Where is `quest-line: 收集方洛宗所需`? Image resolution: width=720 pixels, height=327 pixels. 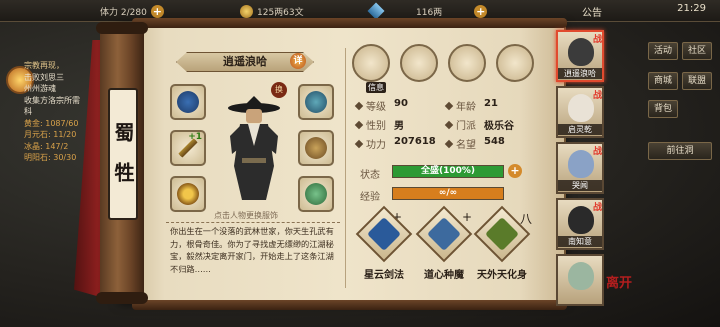
quest-line: 收集方洛宗所需 is located at coordinates (52, 100).